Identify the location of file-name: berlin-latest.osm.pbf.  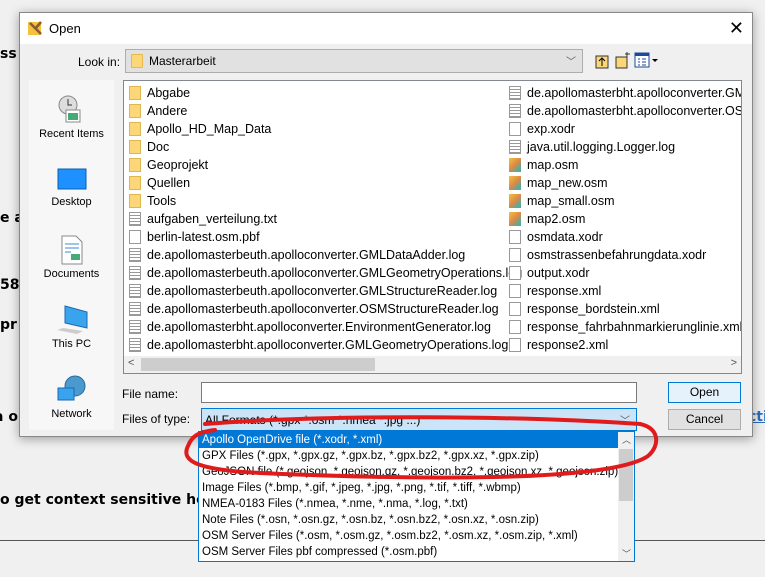
(203, 237).